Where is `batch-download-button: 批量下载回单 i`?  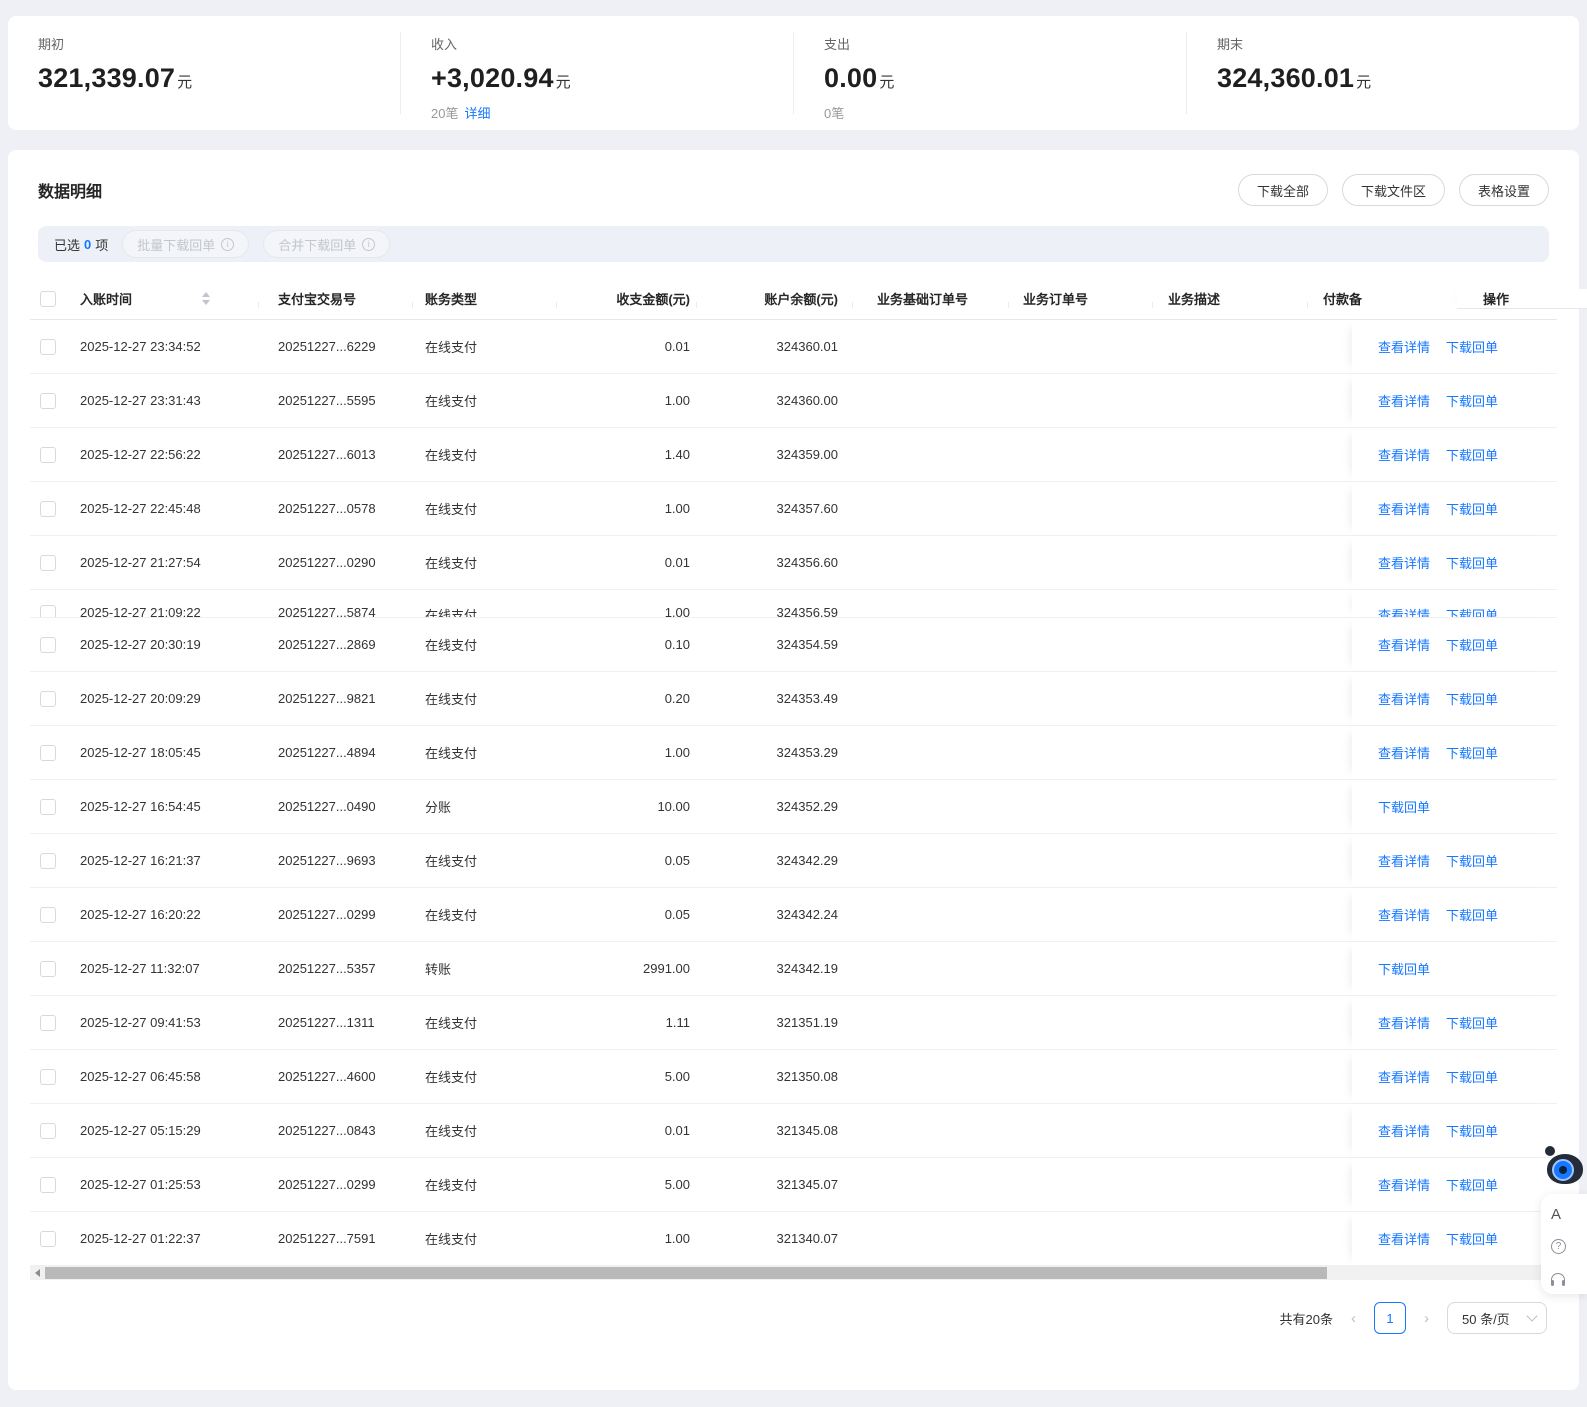
batch-download-button: 批量下载回单 i is located at coordinates (186, 244).